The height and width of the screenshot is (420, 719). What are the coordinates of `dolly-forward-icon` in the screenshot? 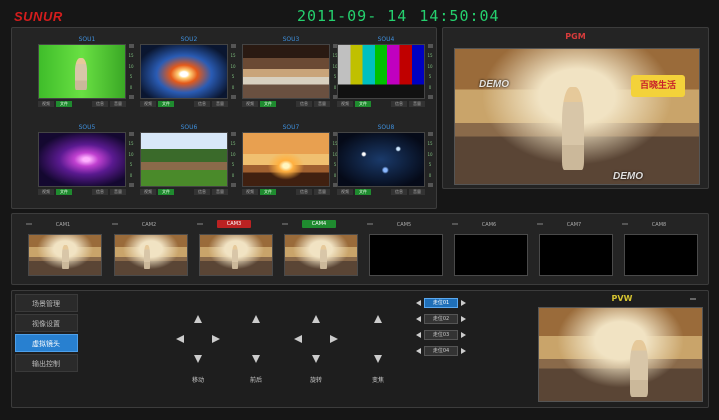 It's located at (256, 319).